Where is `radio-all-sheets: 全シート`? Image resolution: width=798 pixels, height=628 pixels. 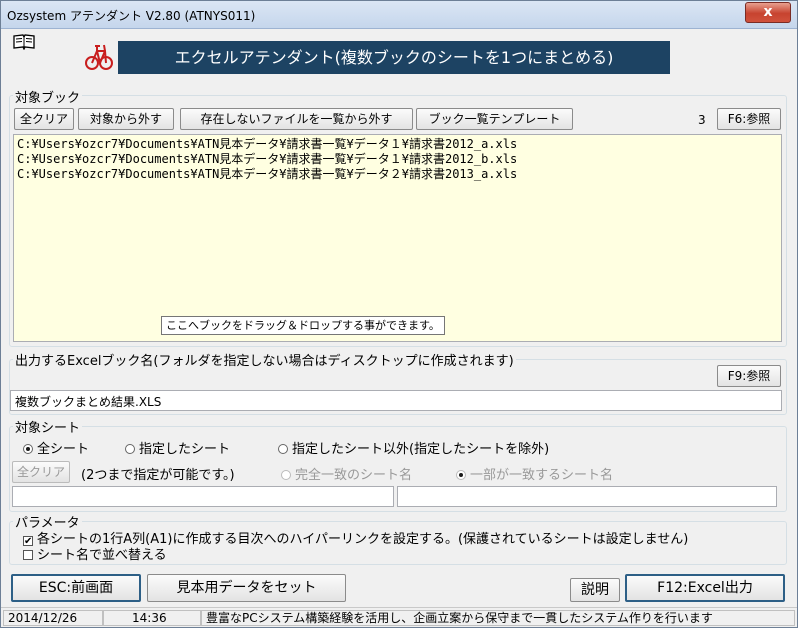
radio-all-sheets: 全シート is located at coordinates (56, 447).